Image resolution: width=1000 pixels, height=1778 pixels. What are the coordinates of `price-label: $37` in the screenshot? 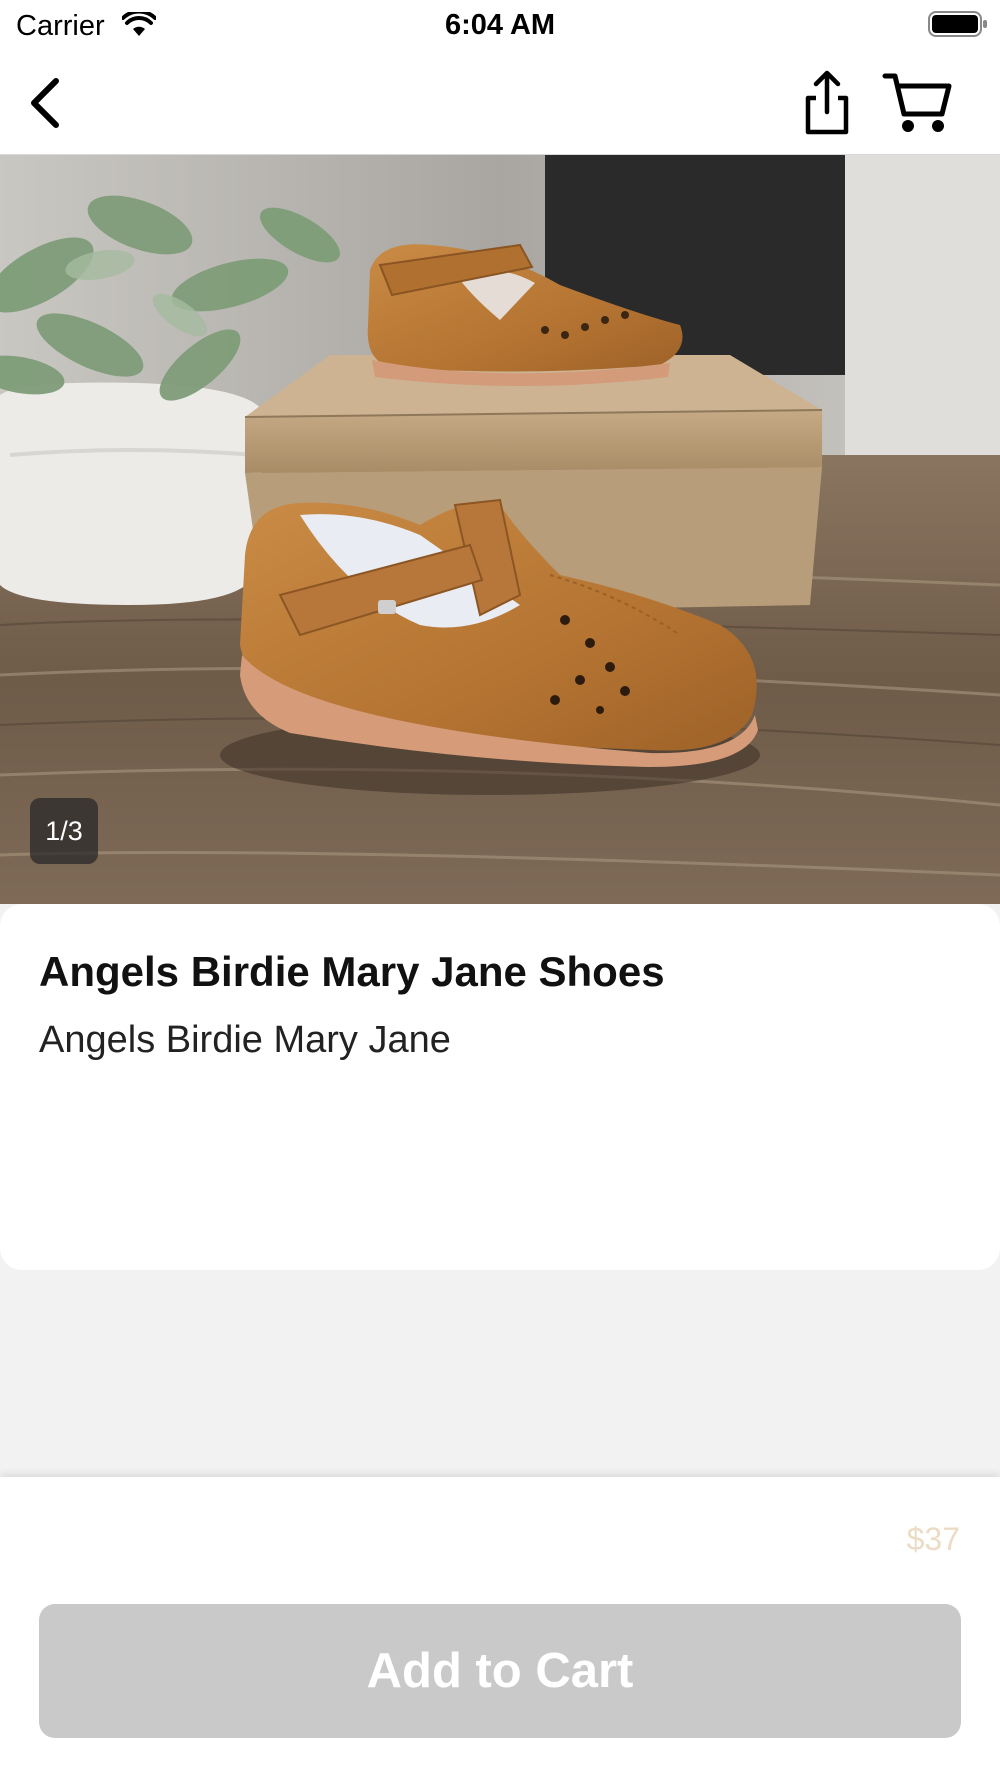 It's located at (933, 1539).